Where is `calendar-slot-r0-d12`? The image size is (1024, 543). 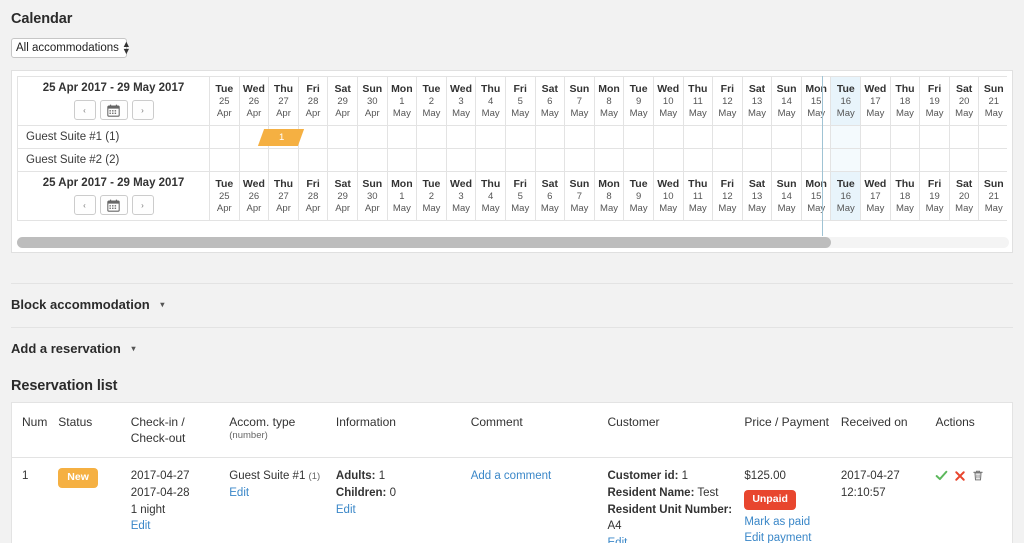 calendar-slot-r0-d12 is located at coordinates (579, 137).